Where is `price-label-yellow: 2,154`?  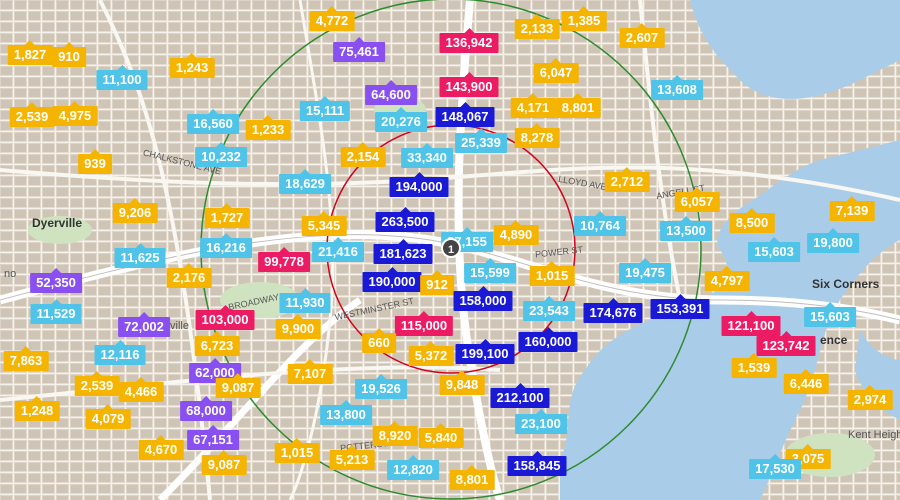
price-label-yellow: 2,154 is located at coordinates (363, 154).